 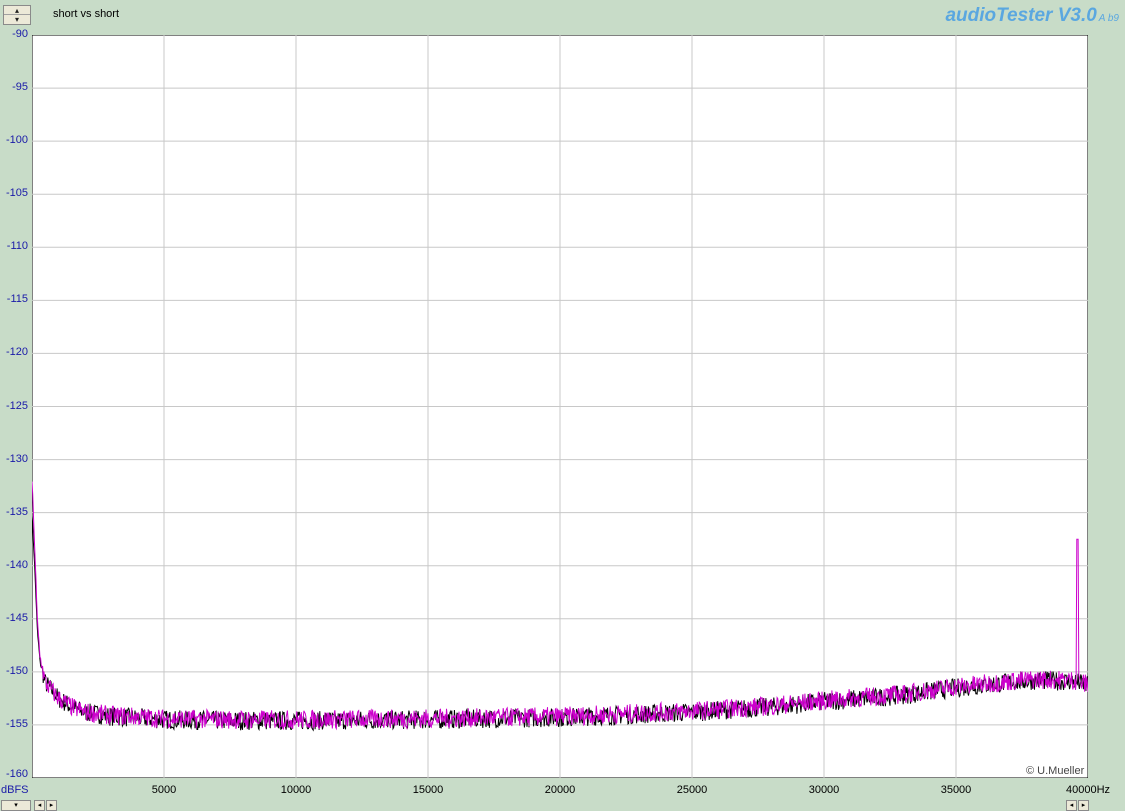 What do you see at coordinates (16, 140) in the screenshot?
I see `y-tick-label: -100` at bounding box center [16, 140].